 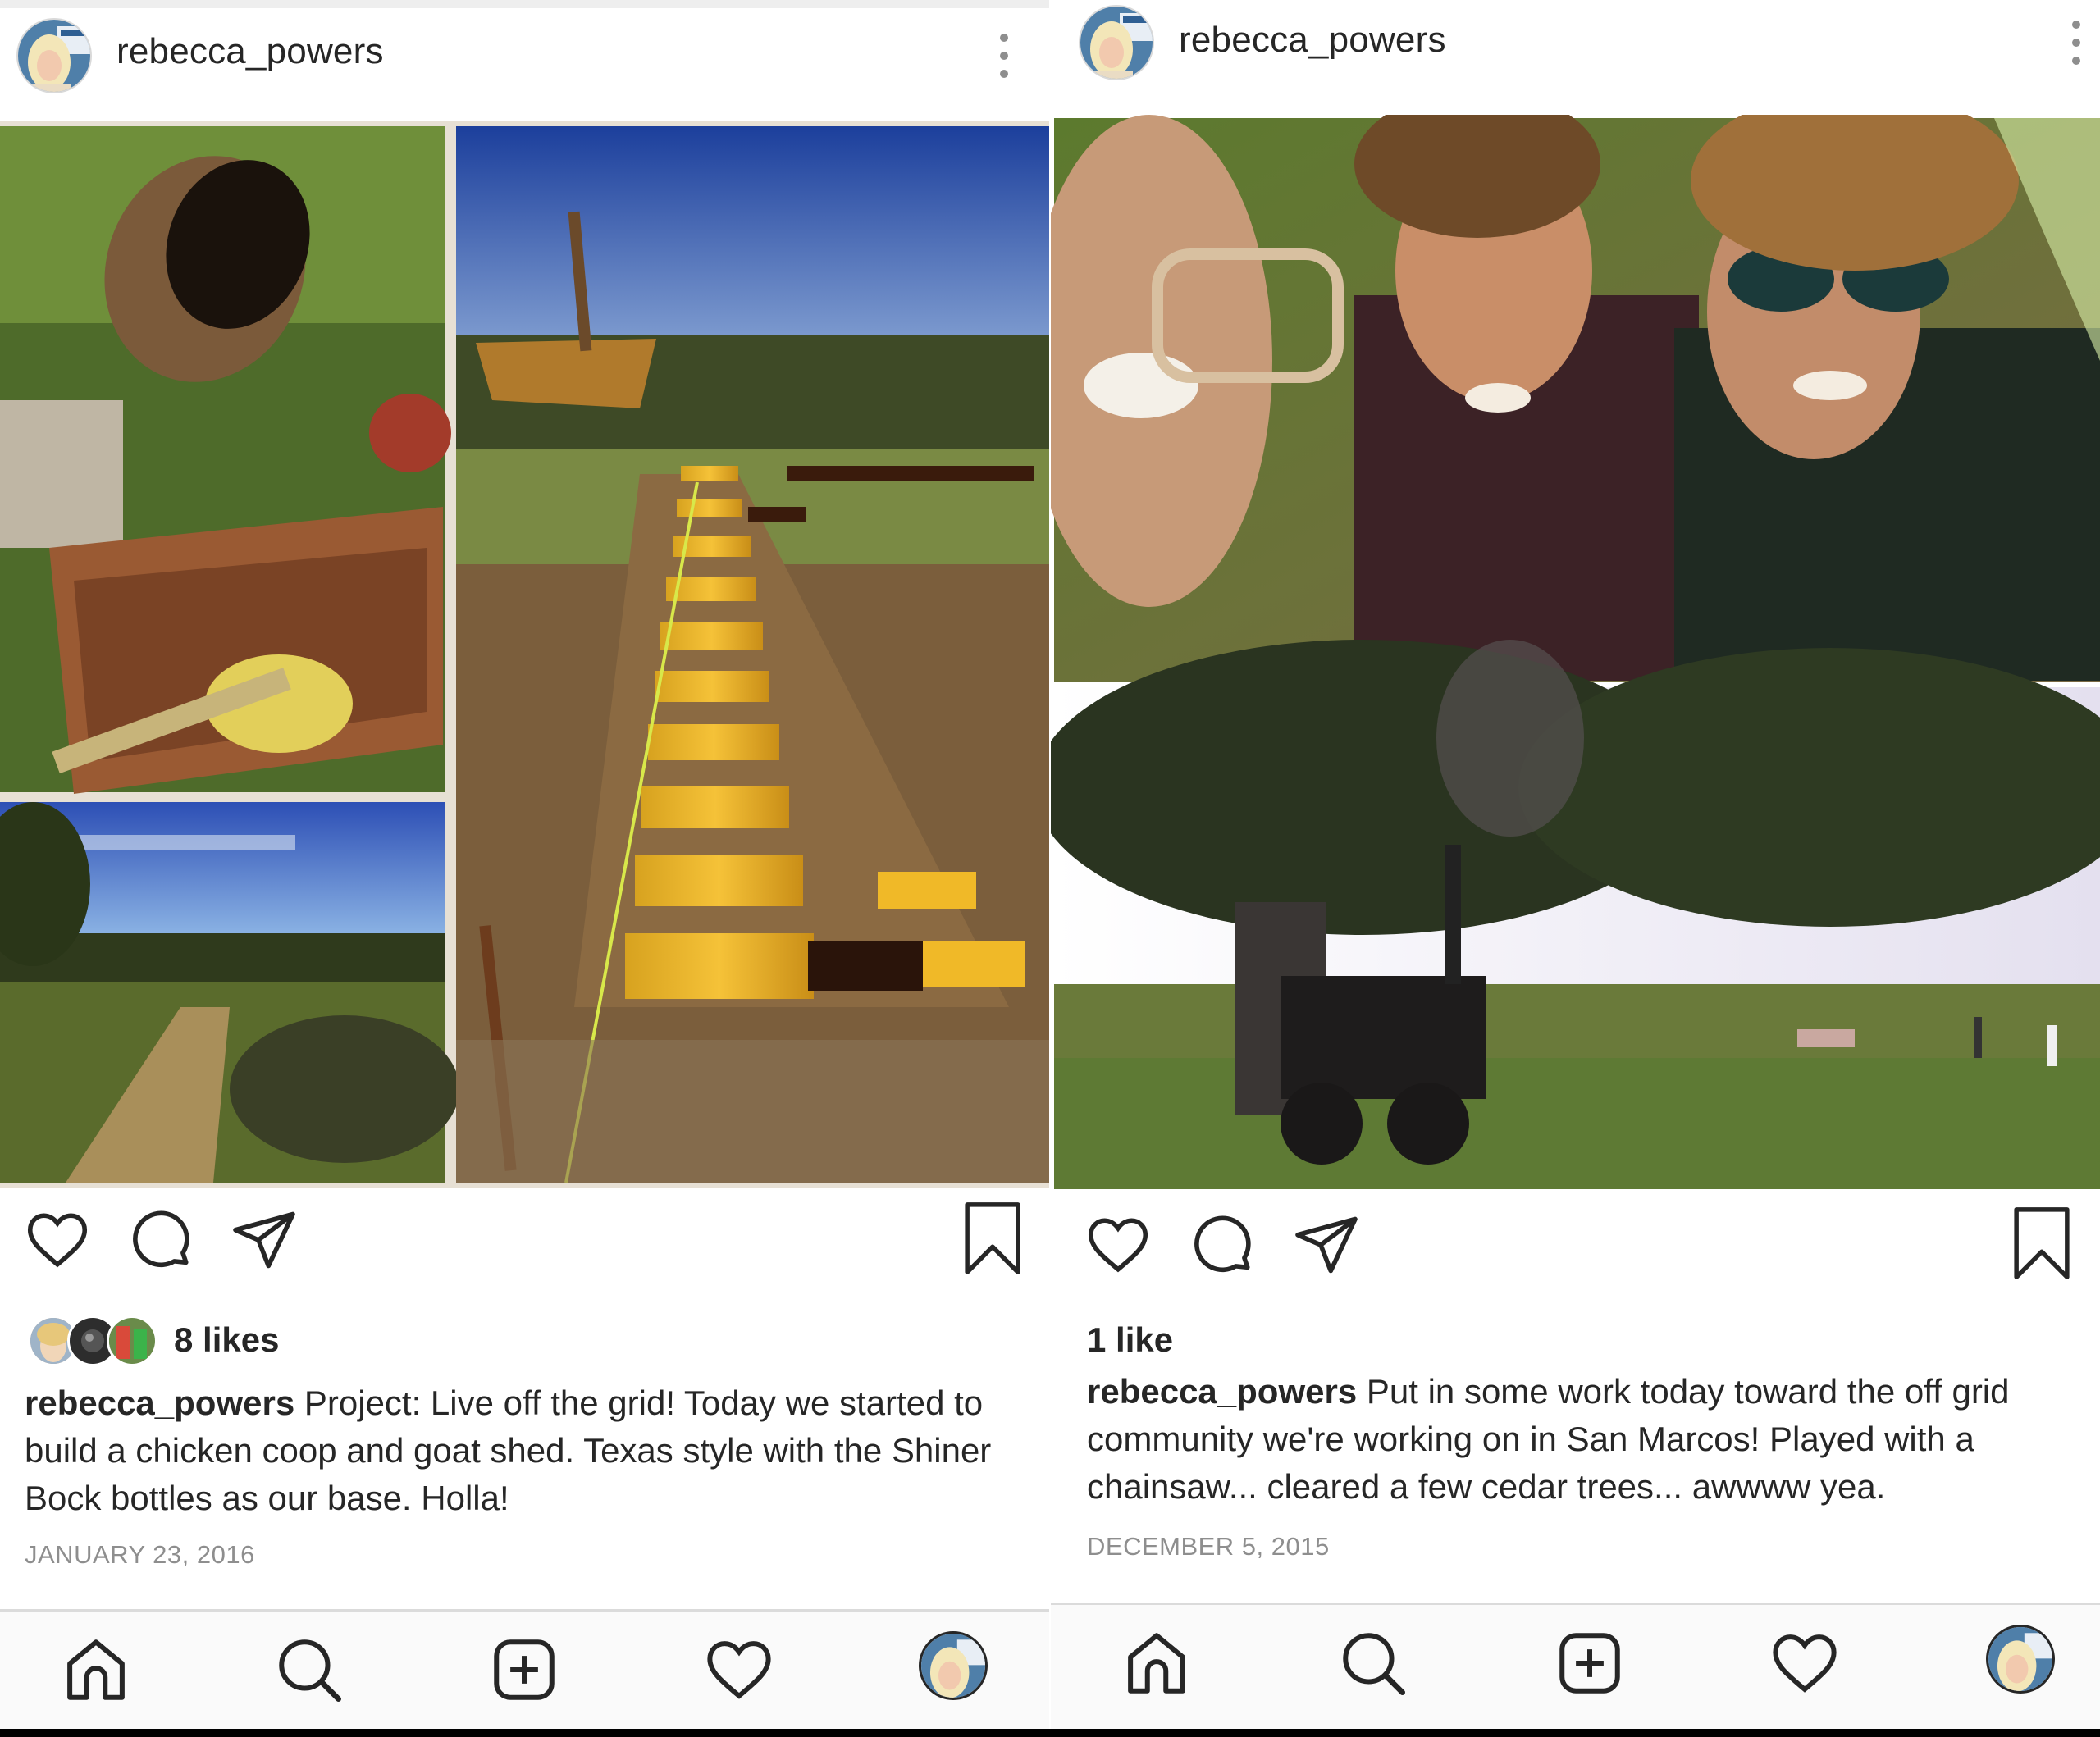 I want to click on panel-divider, so click(x=1050, y=868).